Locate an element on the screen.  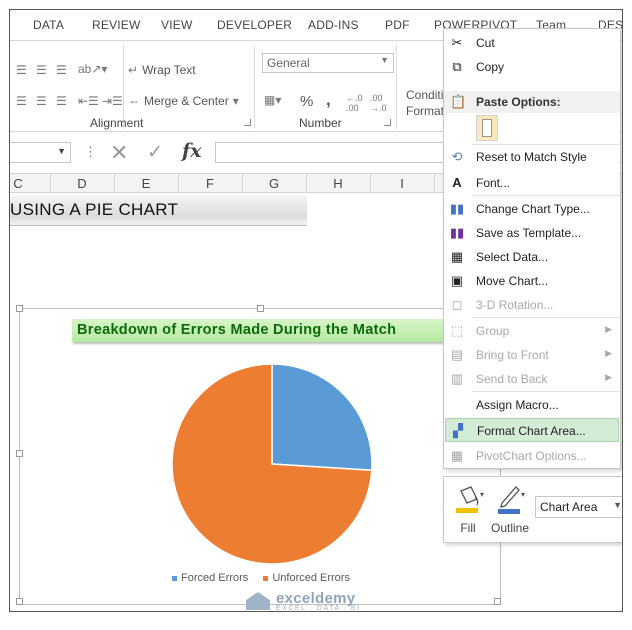
chart-element-value: Chart Area is located at coordinates (569, 507).